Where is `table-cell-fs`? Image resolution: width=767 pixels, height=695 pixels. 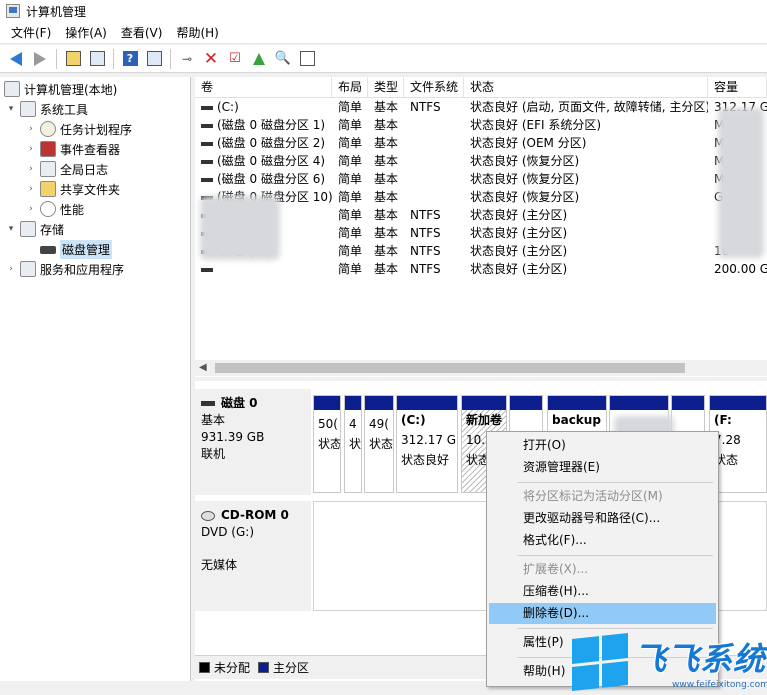 table-cell-fs is located at coordinates (434, 143).